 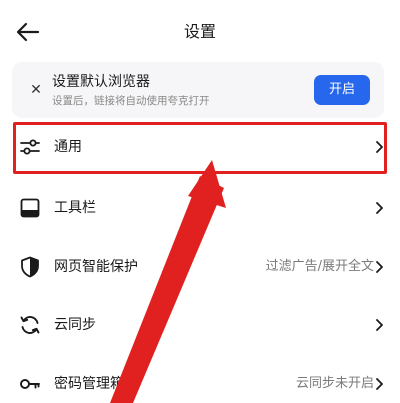 What do you see at coordinates (131, 101) in the screenshot?
I see `default-browser-subtitle: 设置后，链接将自动使用夸克打开` at bounding box center [131, 101].